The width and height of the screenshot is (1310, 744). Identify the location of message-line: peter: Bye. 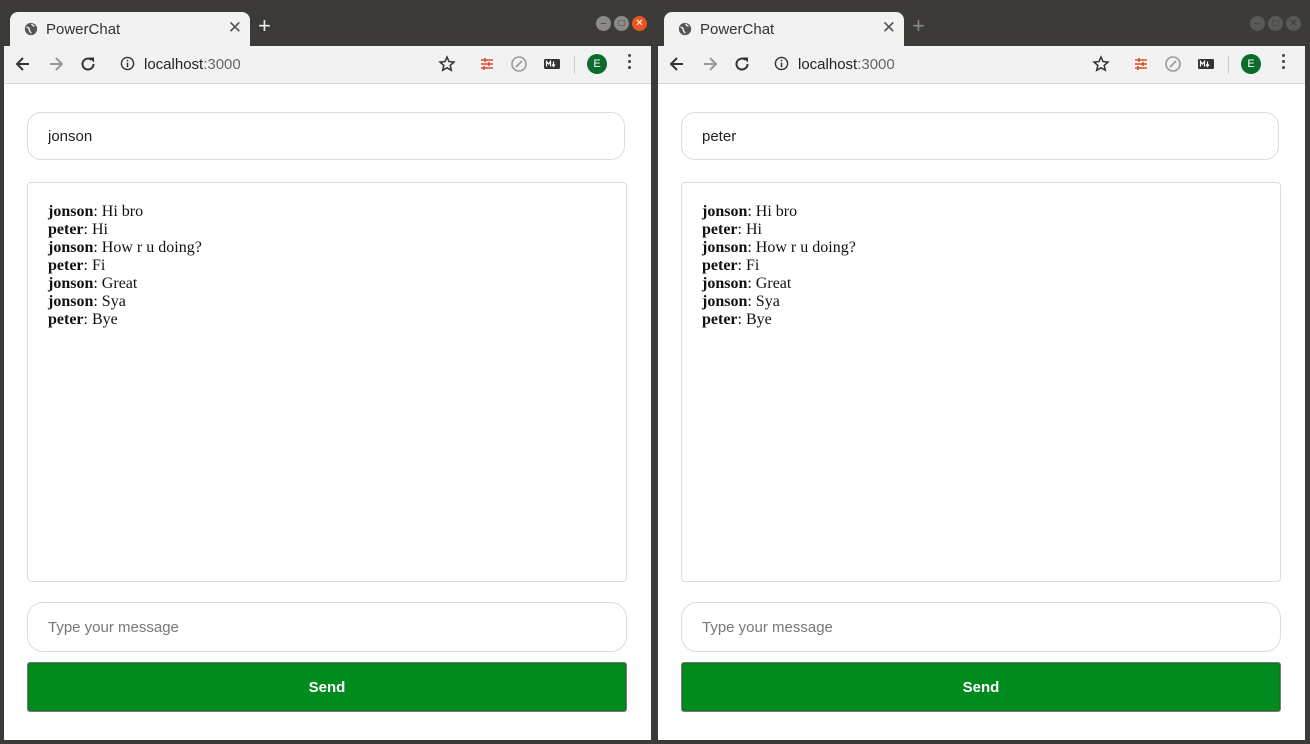
(981, 320).